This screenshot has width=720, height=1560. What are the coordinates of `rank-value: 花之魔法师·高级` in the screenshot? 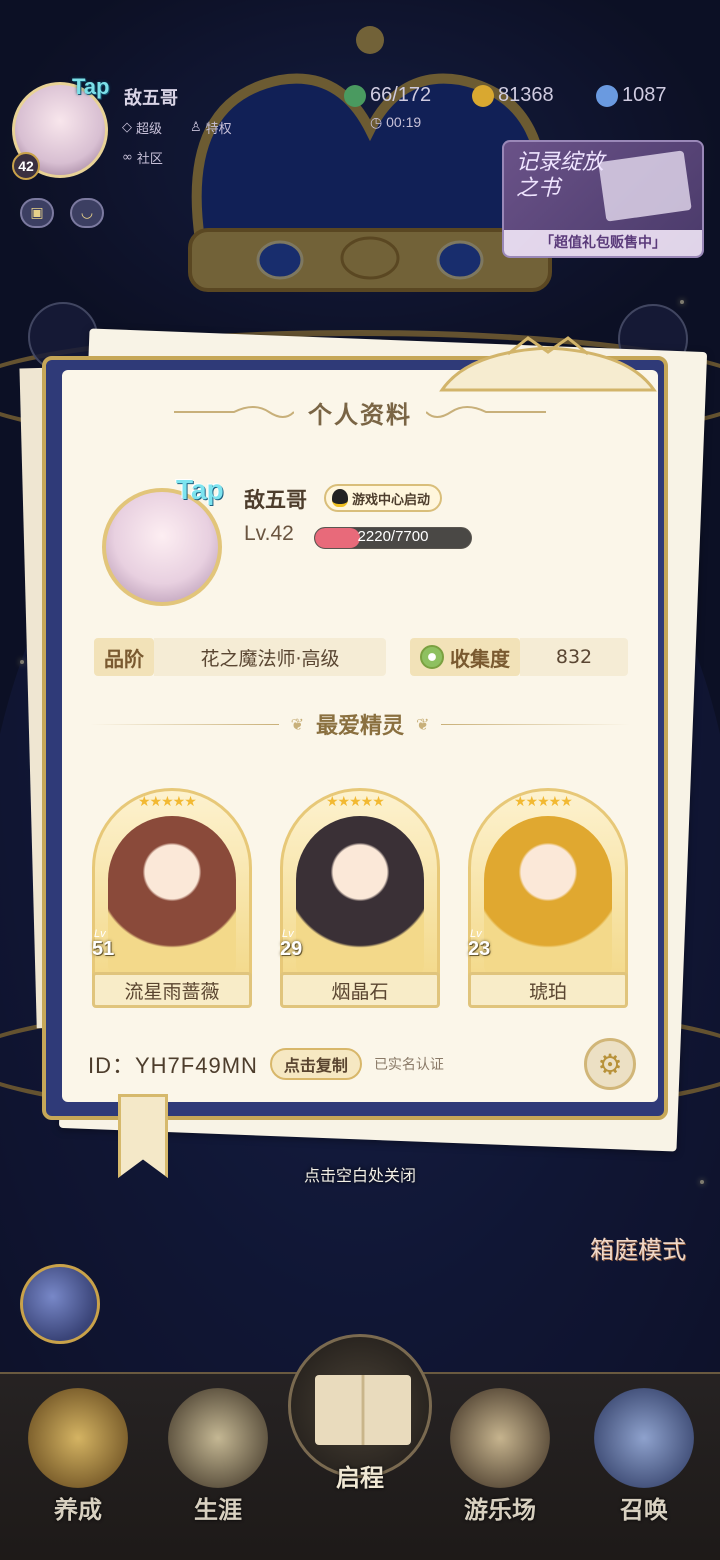 It's located at (270, 657).